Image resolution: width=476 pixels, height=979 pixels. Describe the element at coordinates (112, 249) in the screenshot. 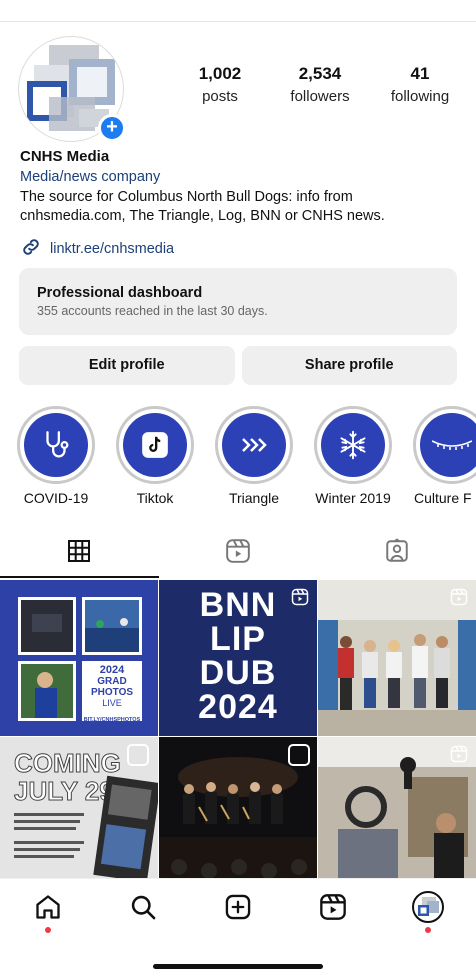

I see `bio-link-text: linktr.ee/cnhsmedia` at that location.